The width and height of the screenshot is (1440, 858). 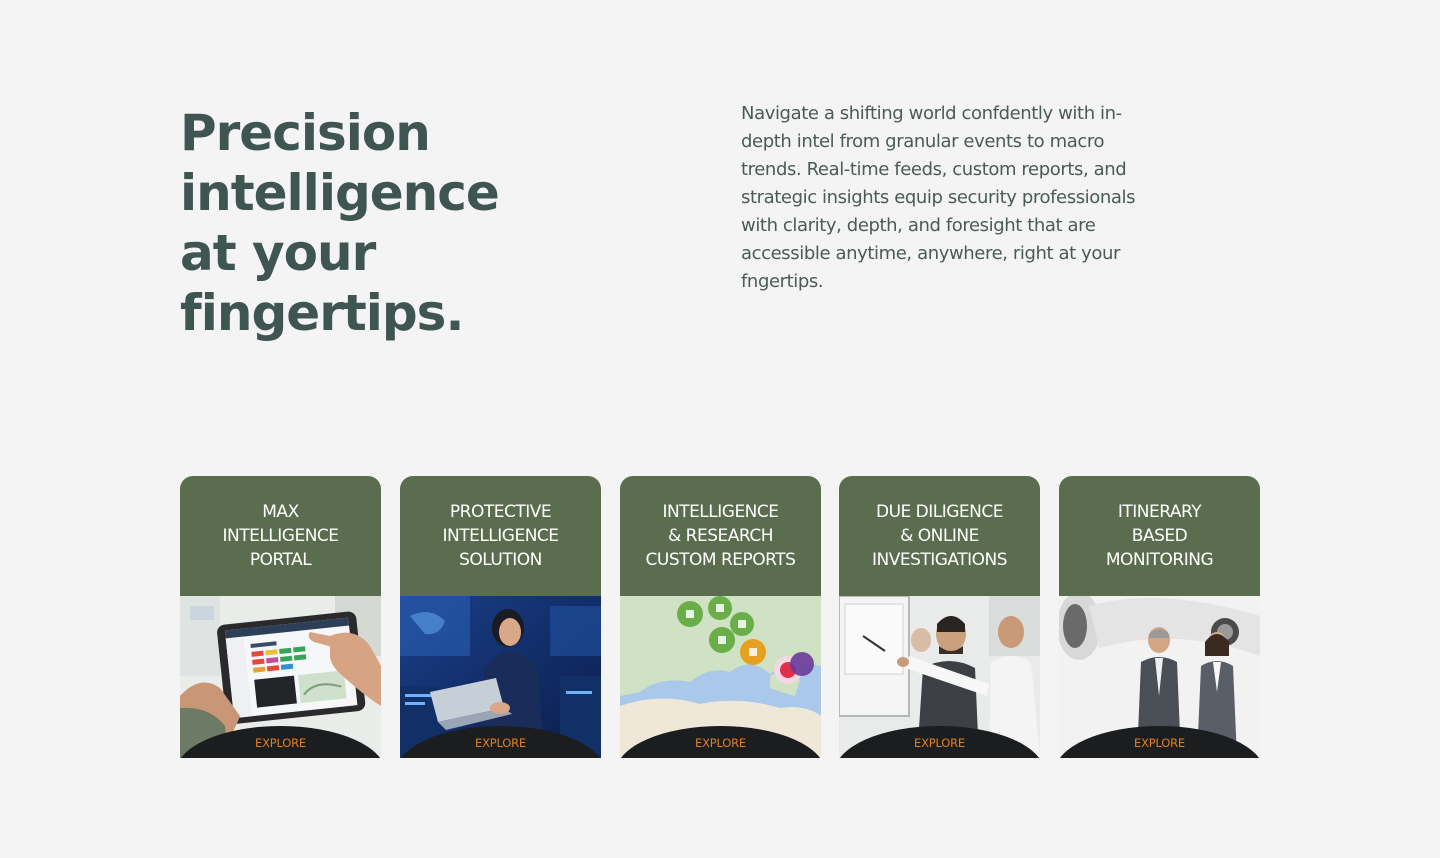 I want to click on card-protective-intelligence-solution: PROTECTIVE INTELLIGENCE SOLUTION EXPLORE, so click(x=500, y=617).